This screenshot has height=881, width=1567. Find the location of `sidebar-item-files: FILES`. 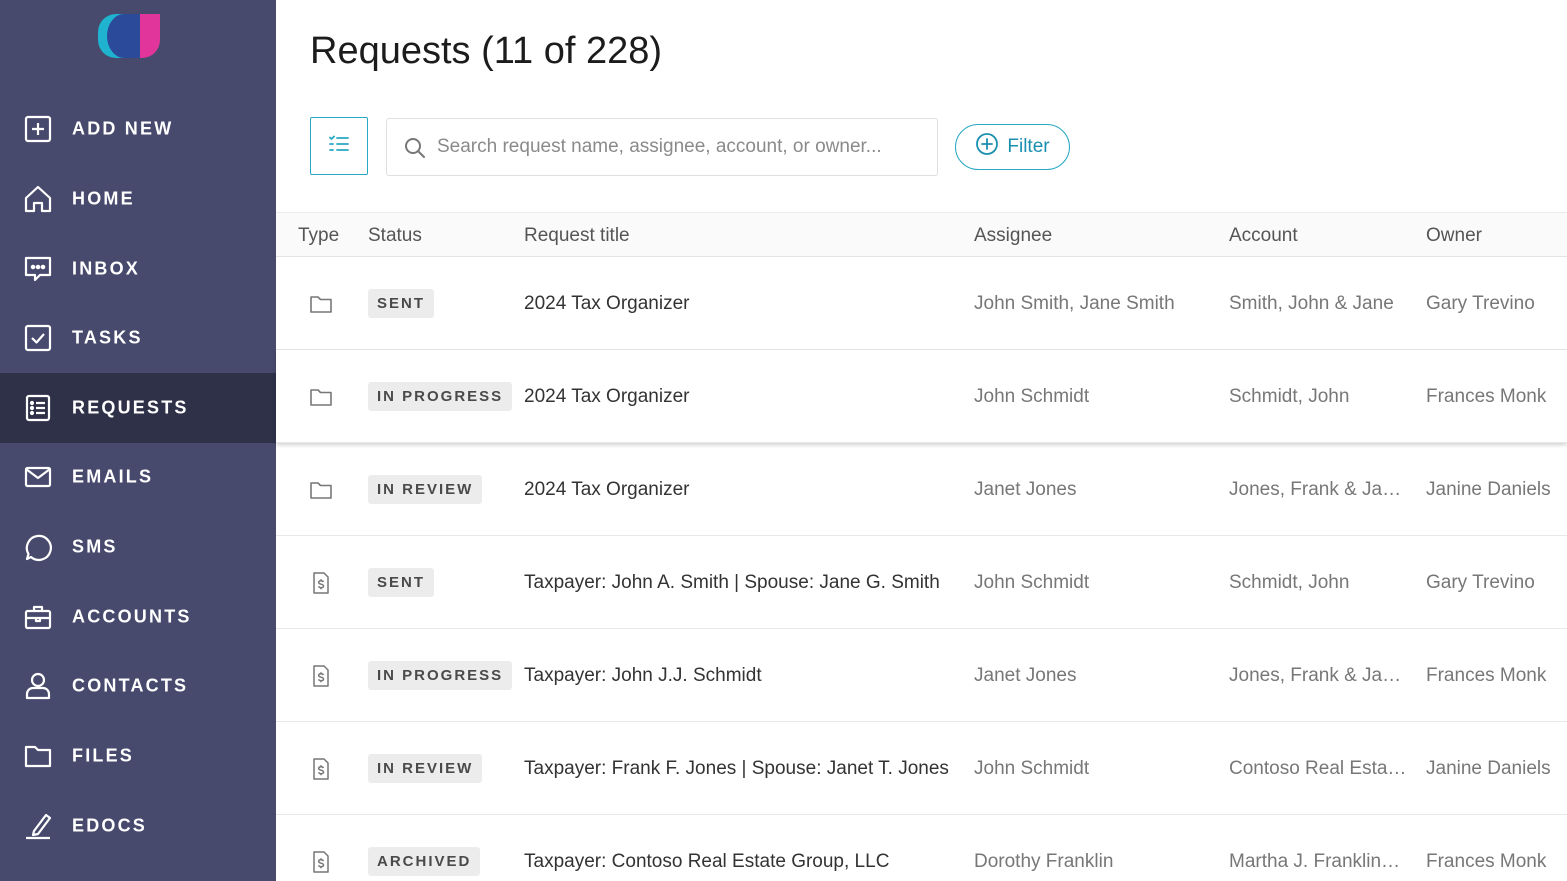

sidebar-item-files: FILES is located at coordinates (138, 756).